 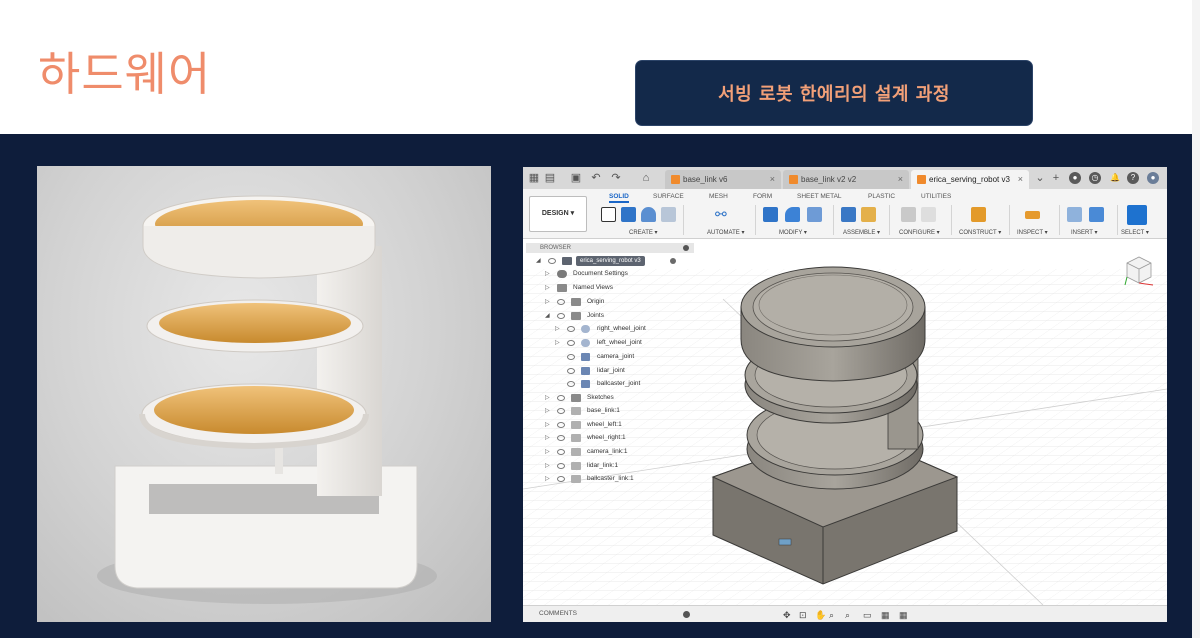 What do you see at coordinates (1032, 232) in the screenshot?
I see `inspect-menu: INSPECT ▾` at bounding box center [1032, 232].